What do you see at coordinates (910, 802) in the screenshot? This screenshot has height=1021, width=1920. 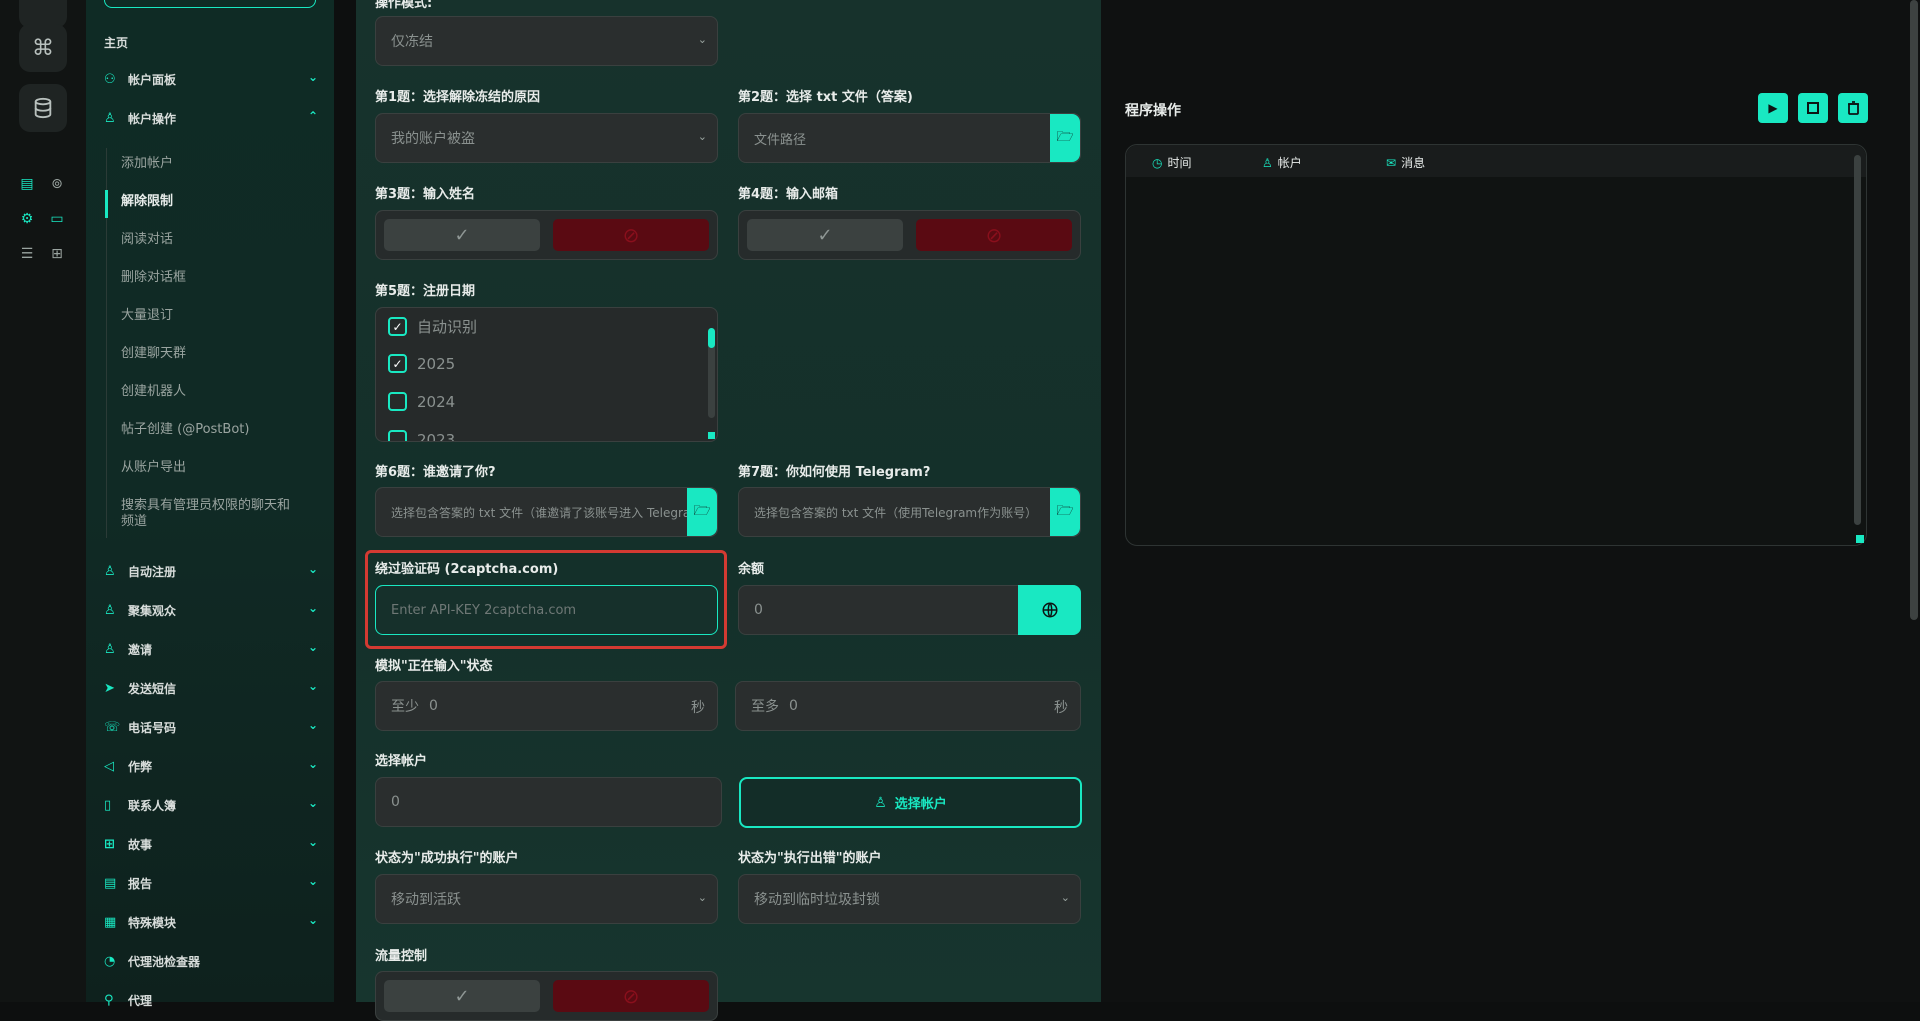 I see `select-accounts-button: ♙ 选择帐户` at bounding box center [910, 802].